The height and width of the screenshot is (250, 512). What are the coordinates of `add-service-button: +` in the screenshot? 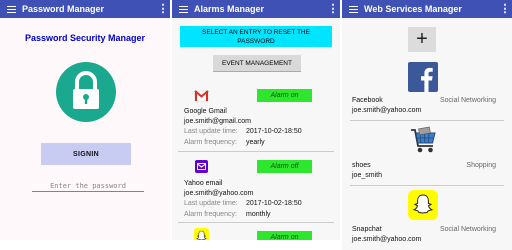 It's located at (422, 39).